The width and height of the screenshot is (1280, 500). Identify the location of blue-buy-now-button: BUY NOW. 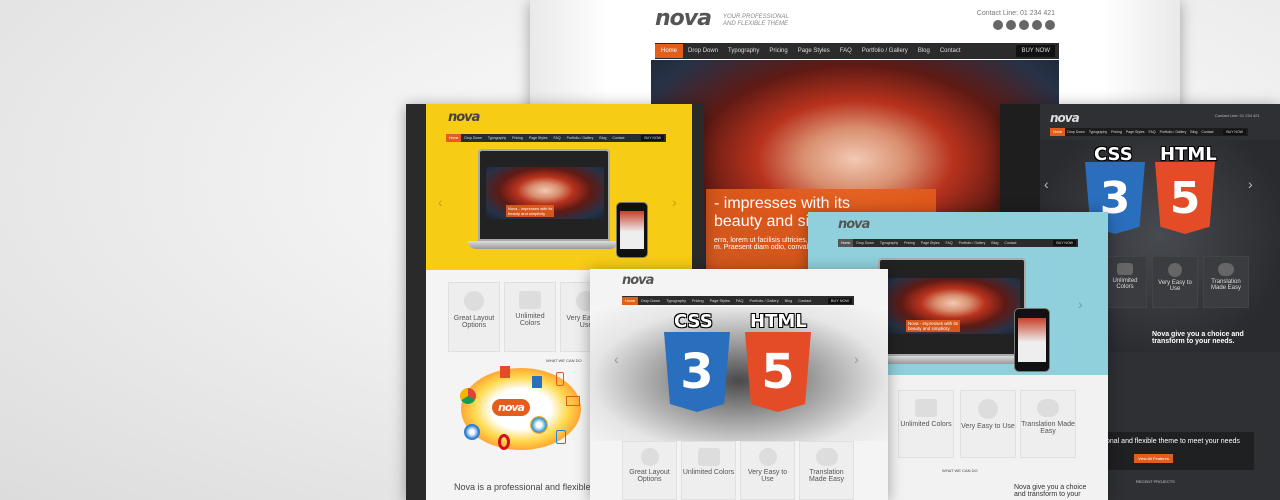
(1064, 243).